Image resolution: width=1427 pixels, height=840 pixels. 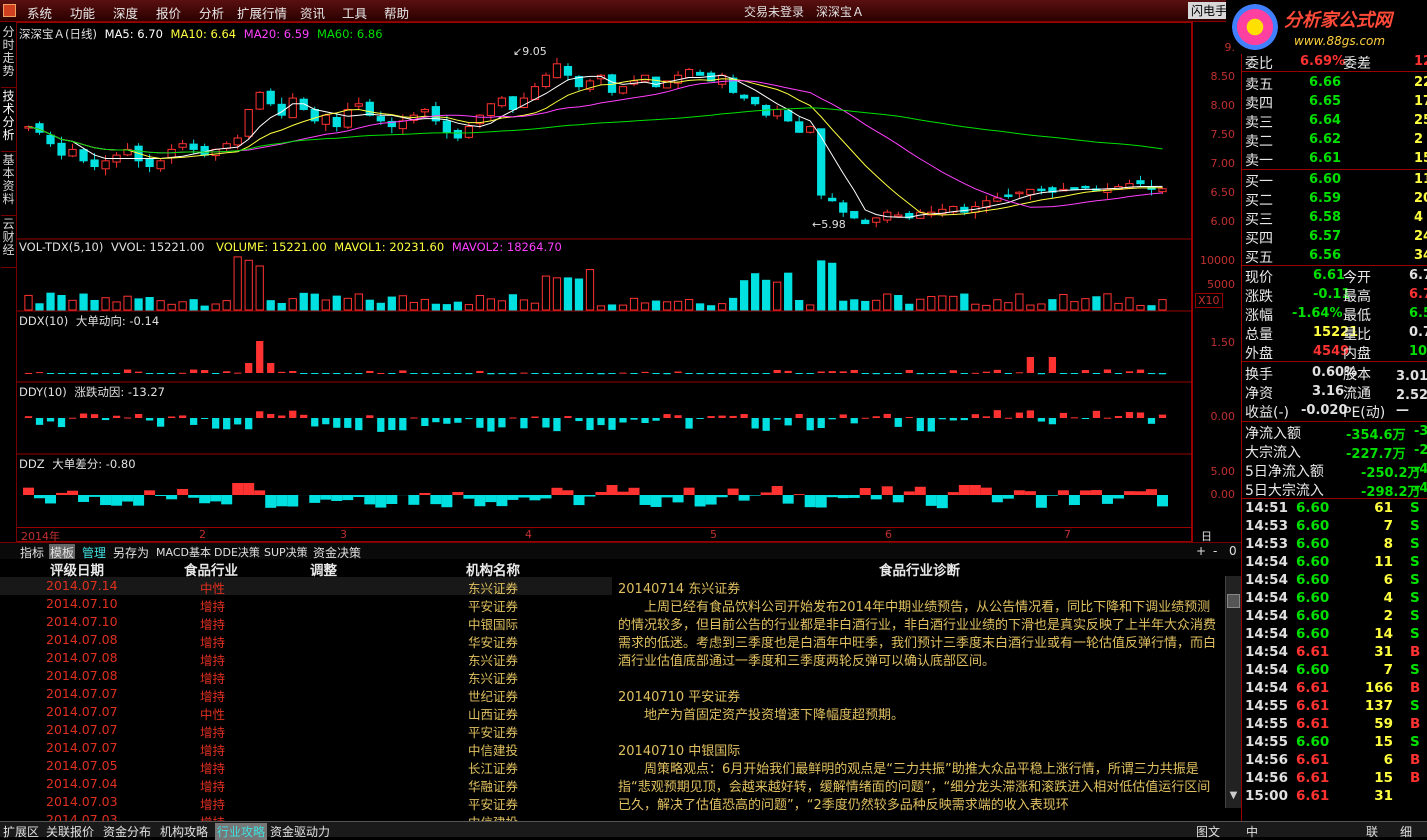 I want to click on table-row: 2014.07.07 增持 世纪证券, so click(x=306, y=694).